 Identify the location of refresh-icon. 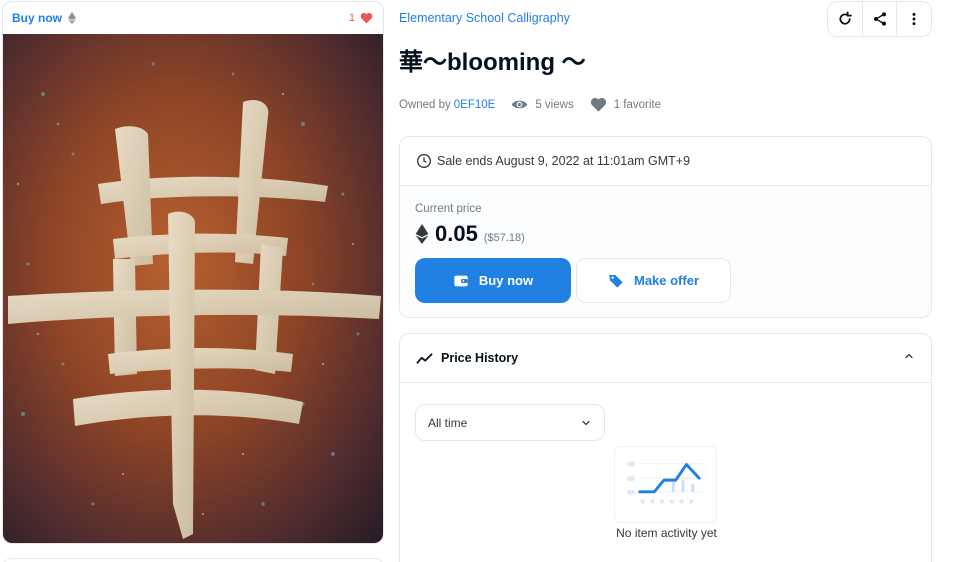
(845, 18).